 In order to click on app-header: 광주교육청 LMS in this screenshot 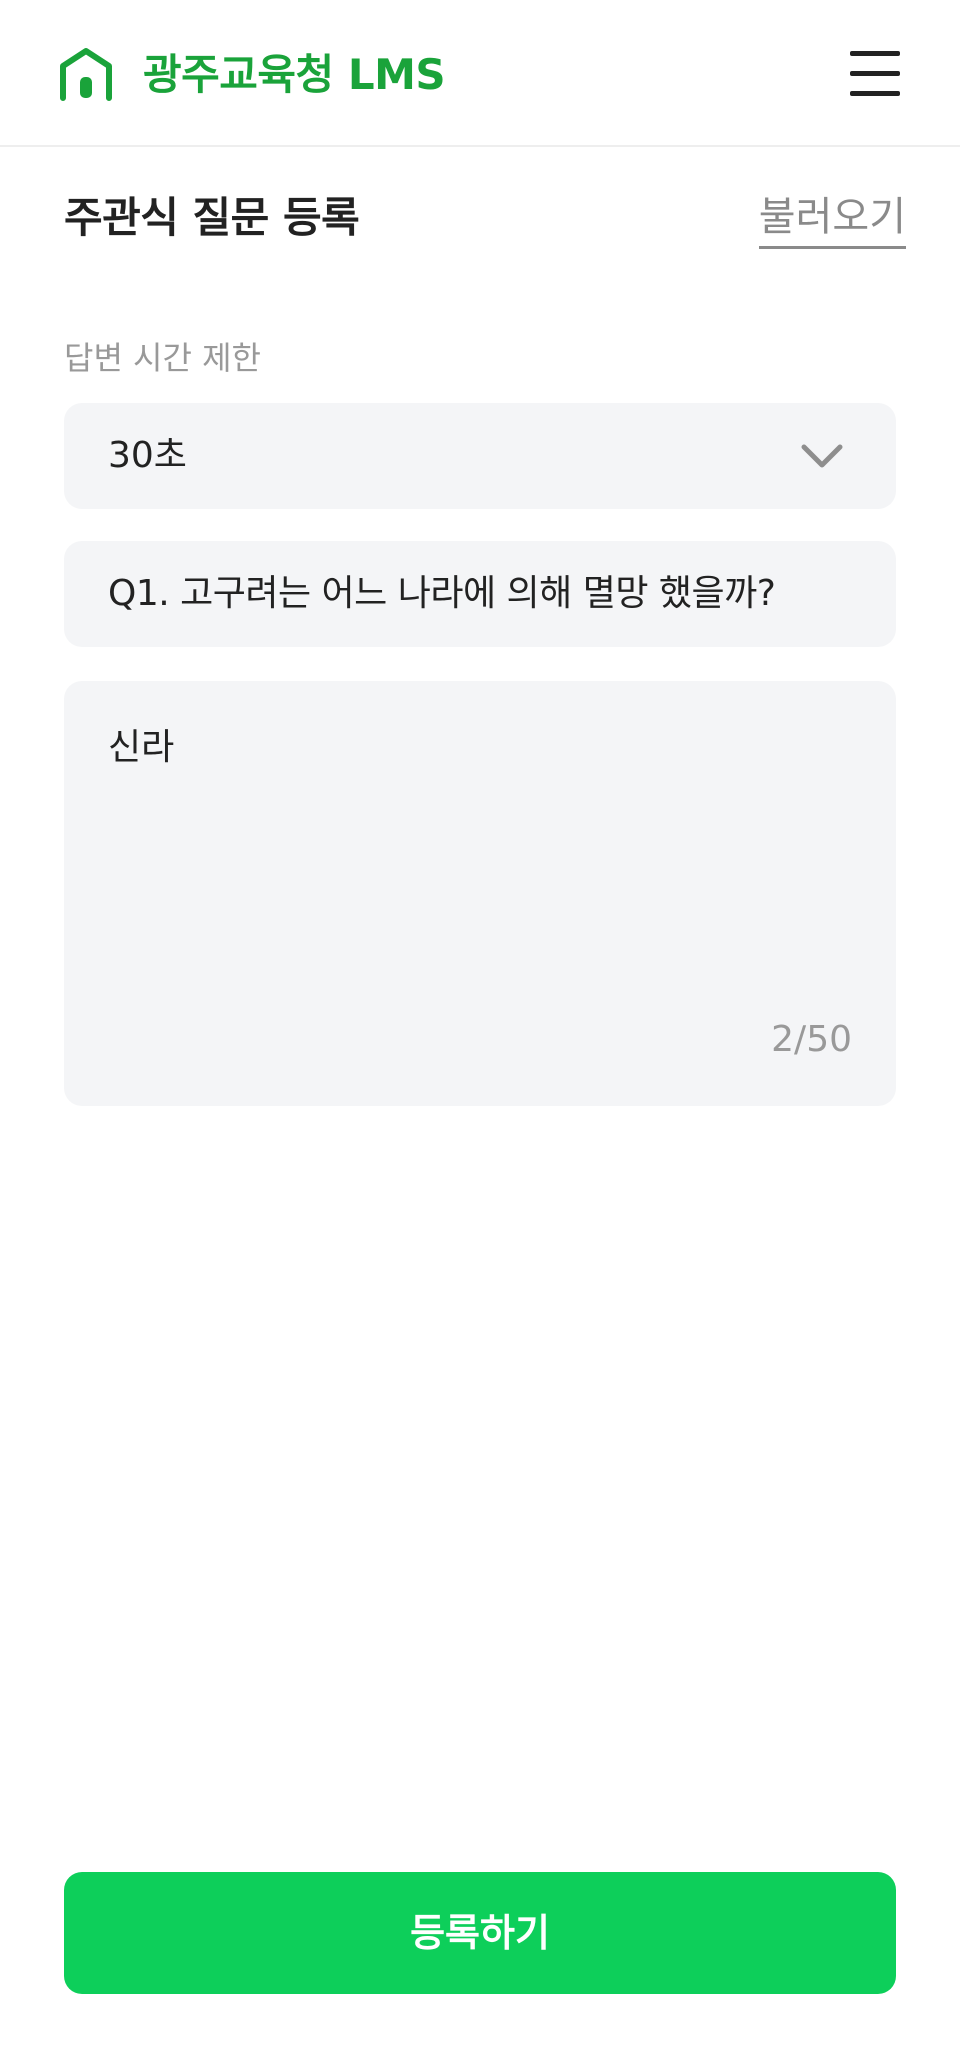, I will do `click(480, 73)`.